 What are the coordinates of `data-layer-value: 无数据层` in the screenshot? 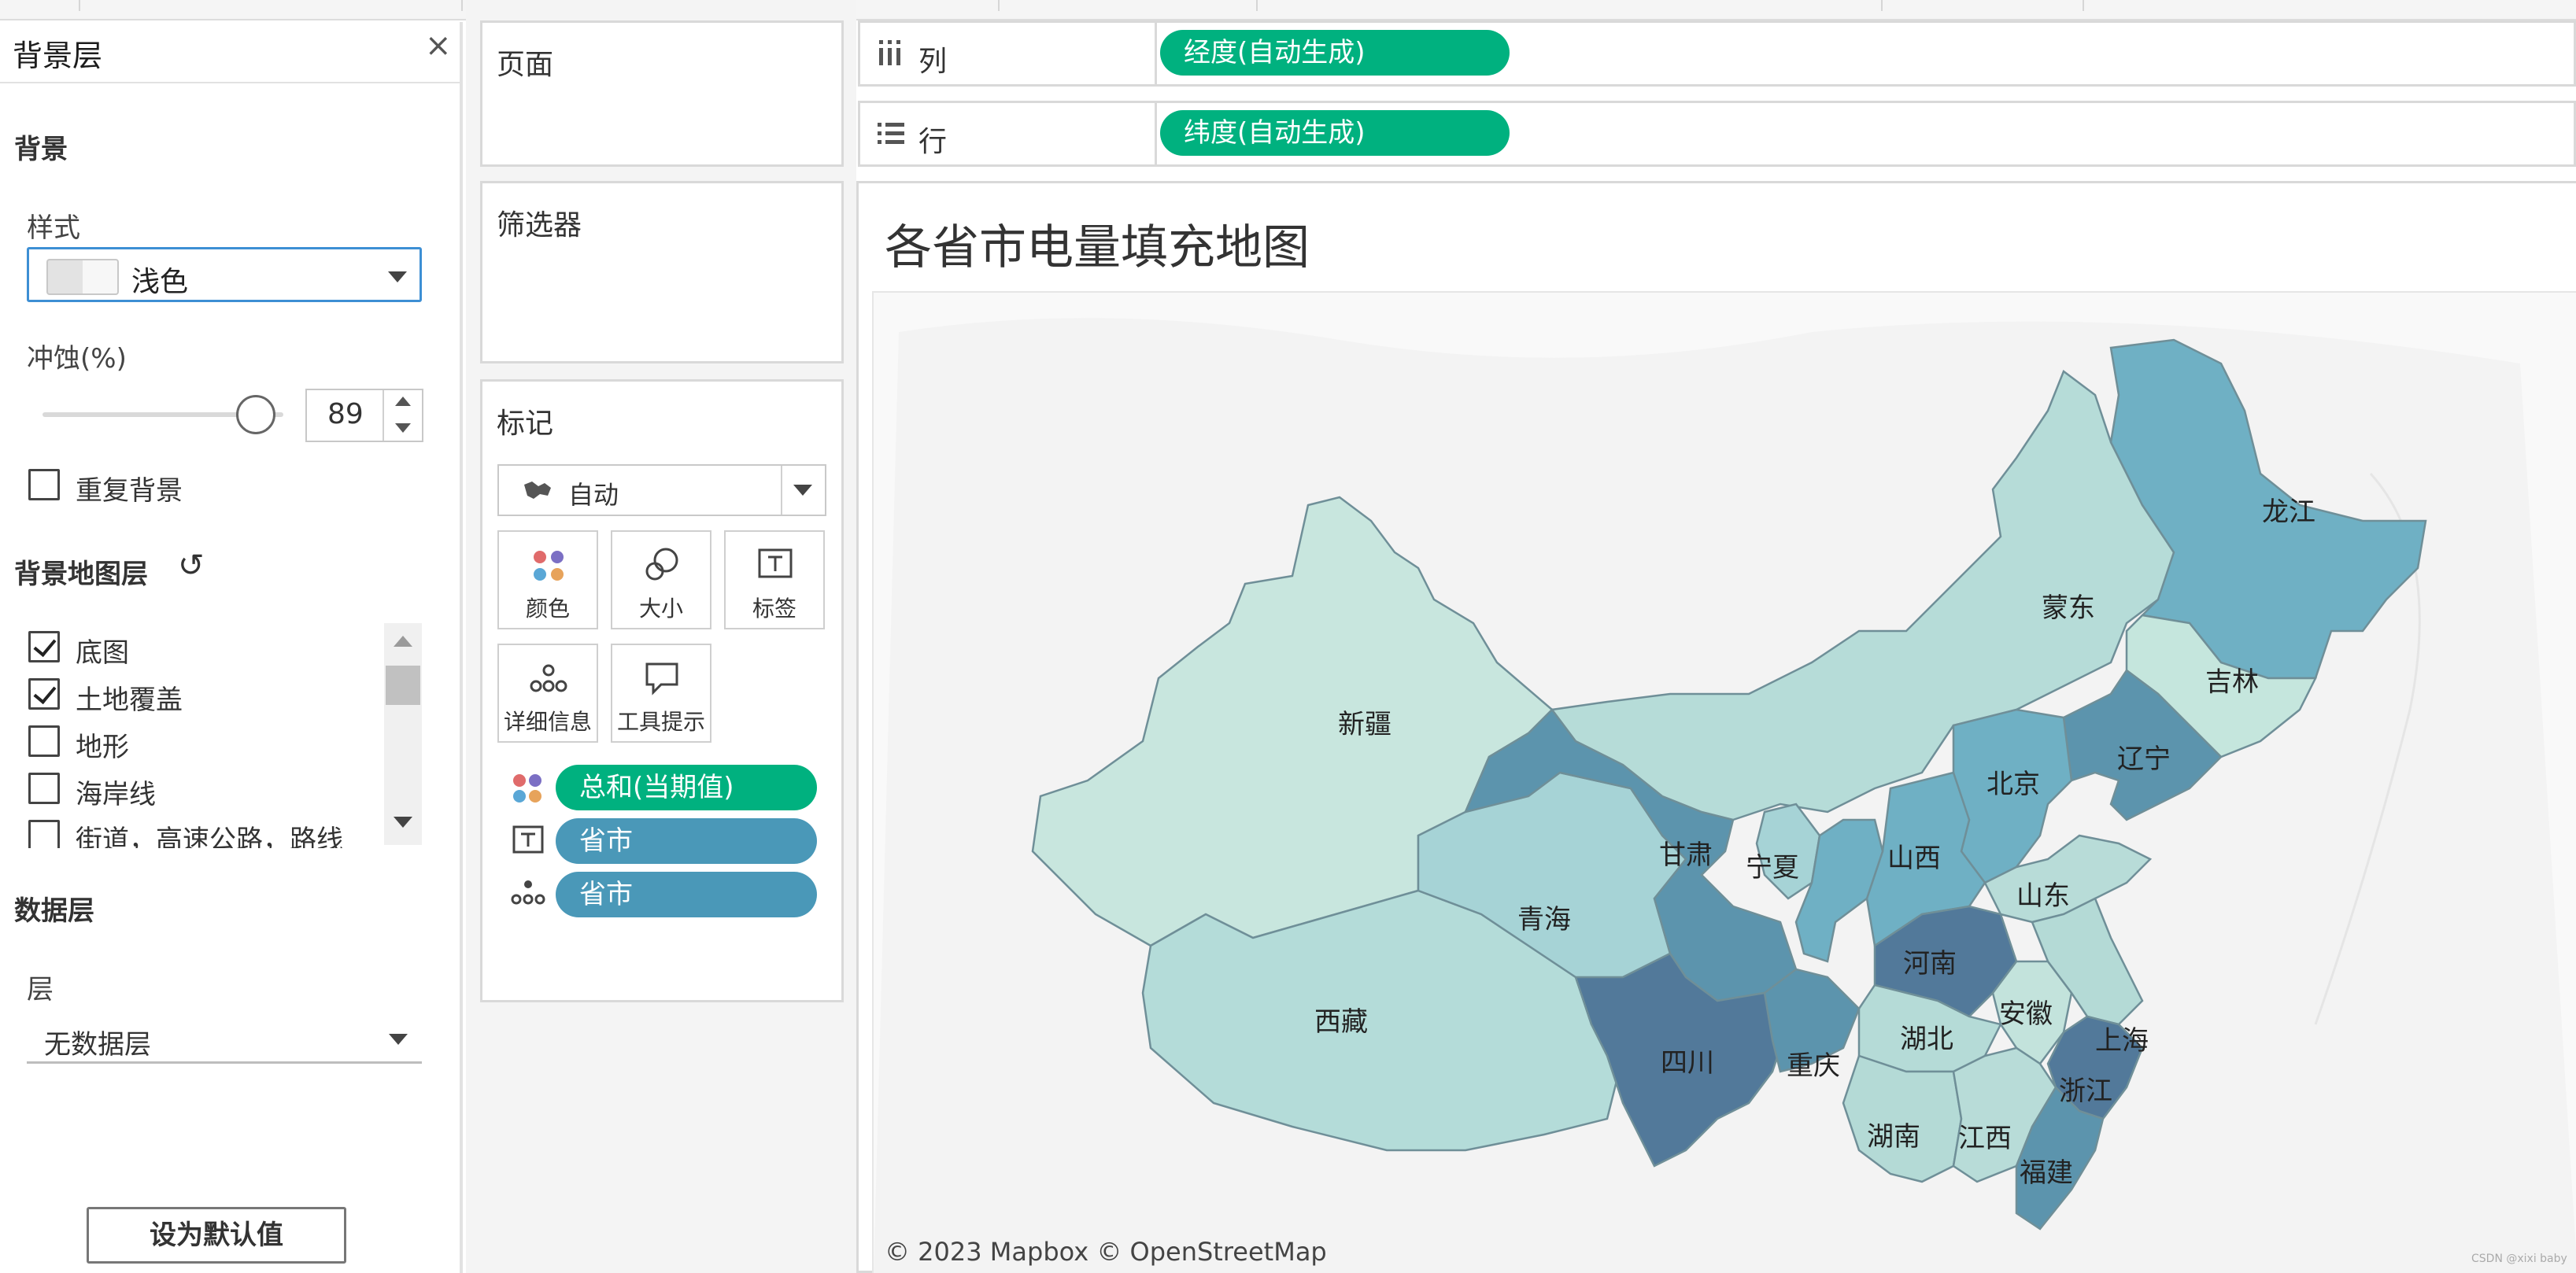 It's located at (97, 1045).